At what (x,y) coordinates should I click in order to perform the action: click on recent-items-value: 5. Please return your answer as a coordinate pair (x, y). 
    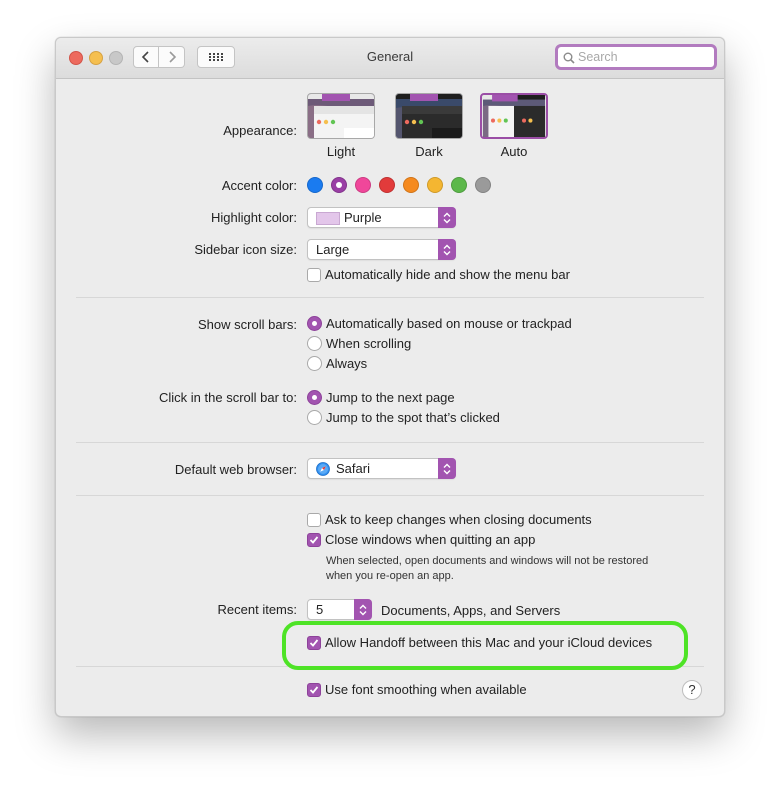
    Looking at the image, I should click on (320, 609).